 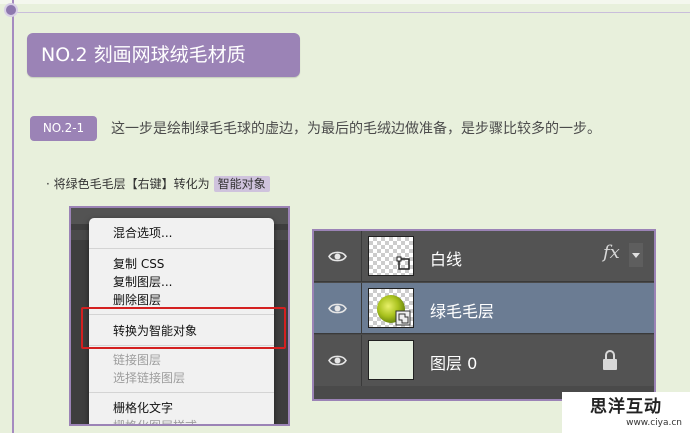 I want to click on menu-item-link-layers: 链接图层, so click(x=137, y=360).